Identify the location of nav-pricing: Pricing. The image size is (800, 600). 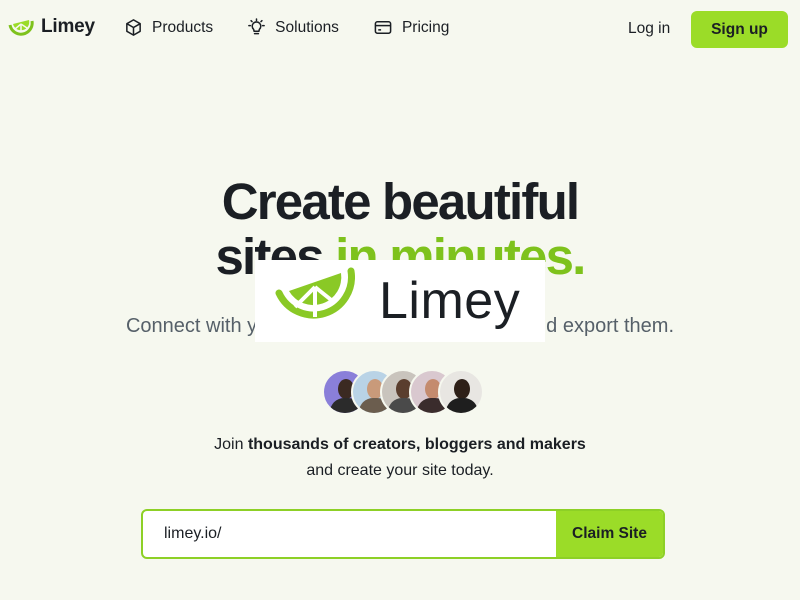
(411, 27).